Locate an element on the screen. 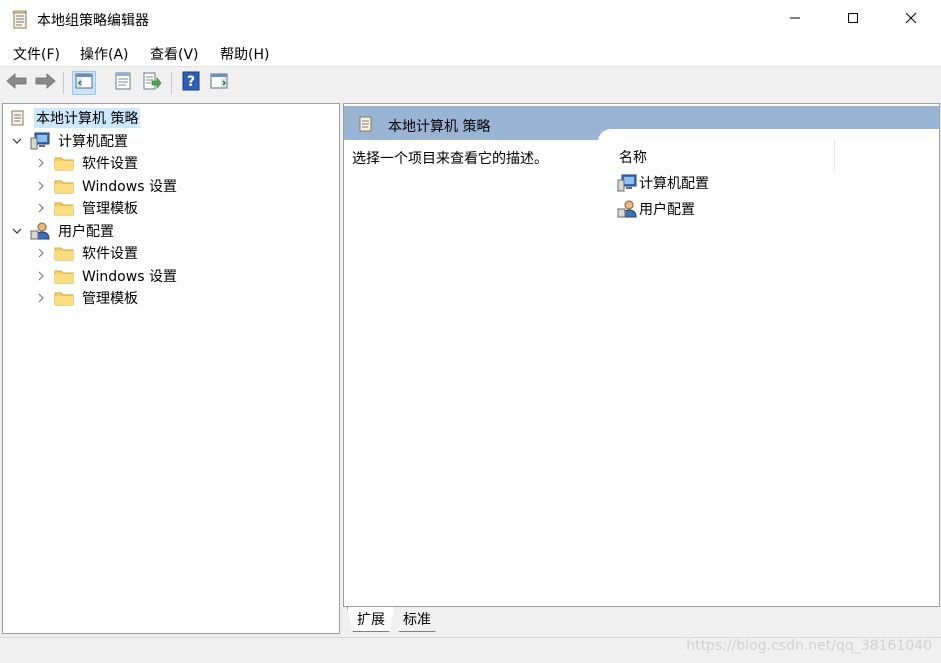 Image resolution: width=941 pixels, height=663 pixels. maximize-icon is located at coordinates (853, 20).